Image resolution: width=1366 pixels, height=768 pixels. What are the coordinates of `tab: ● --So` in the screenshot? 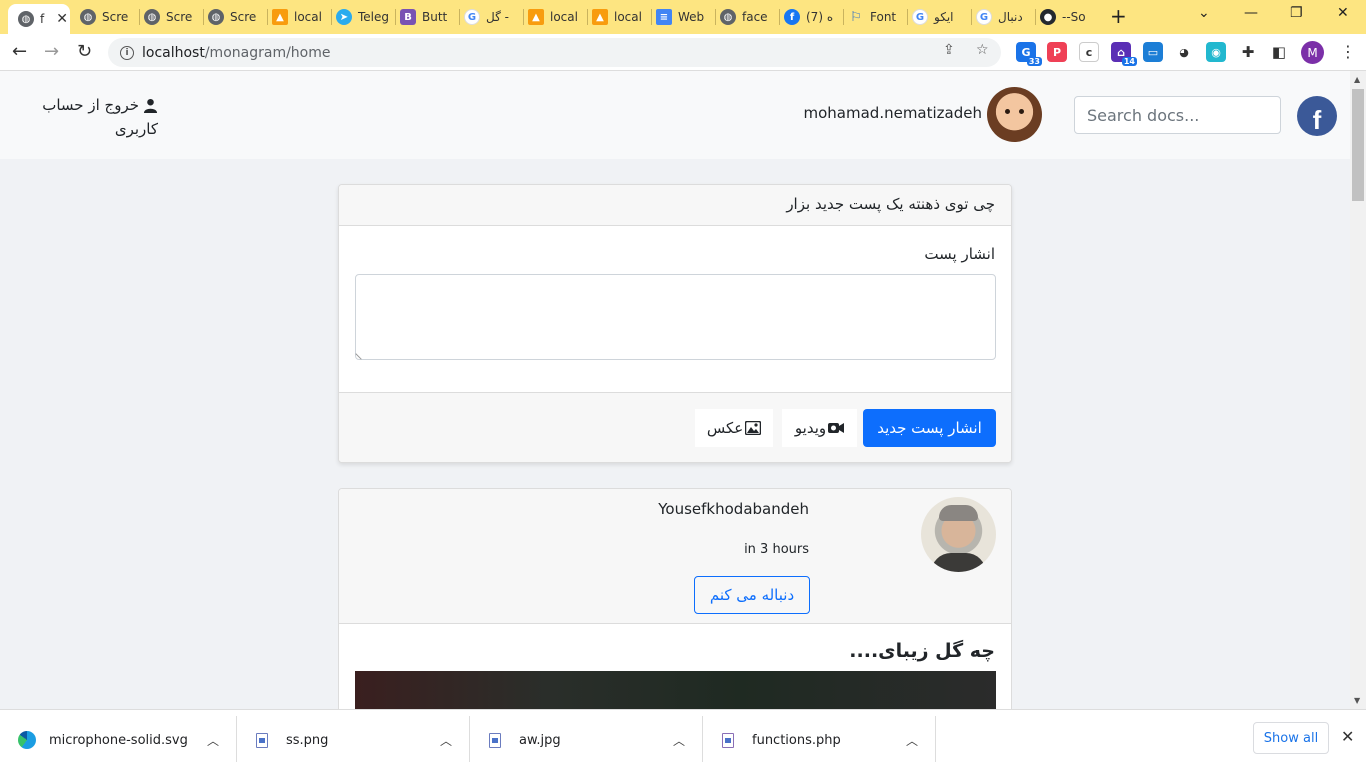 It's located at (1068, 17).